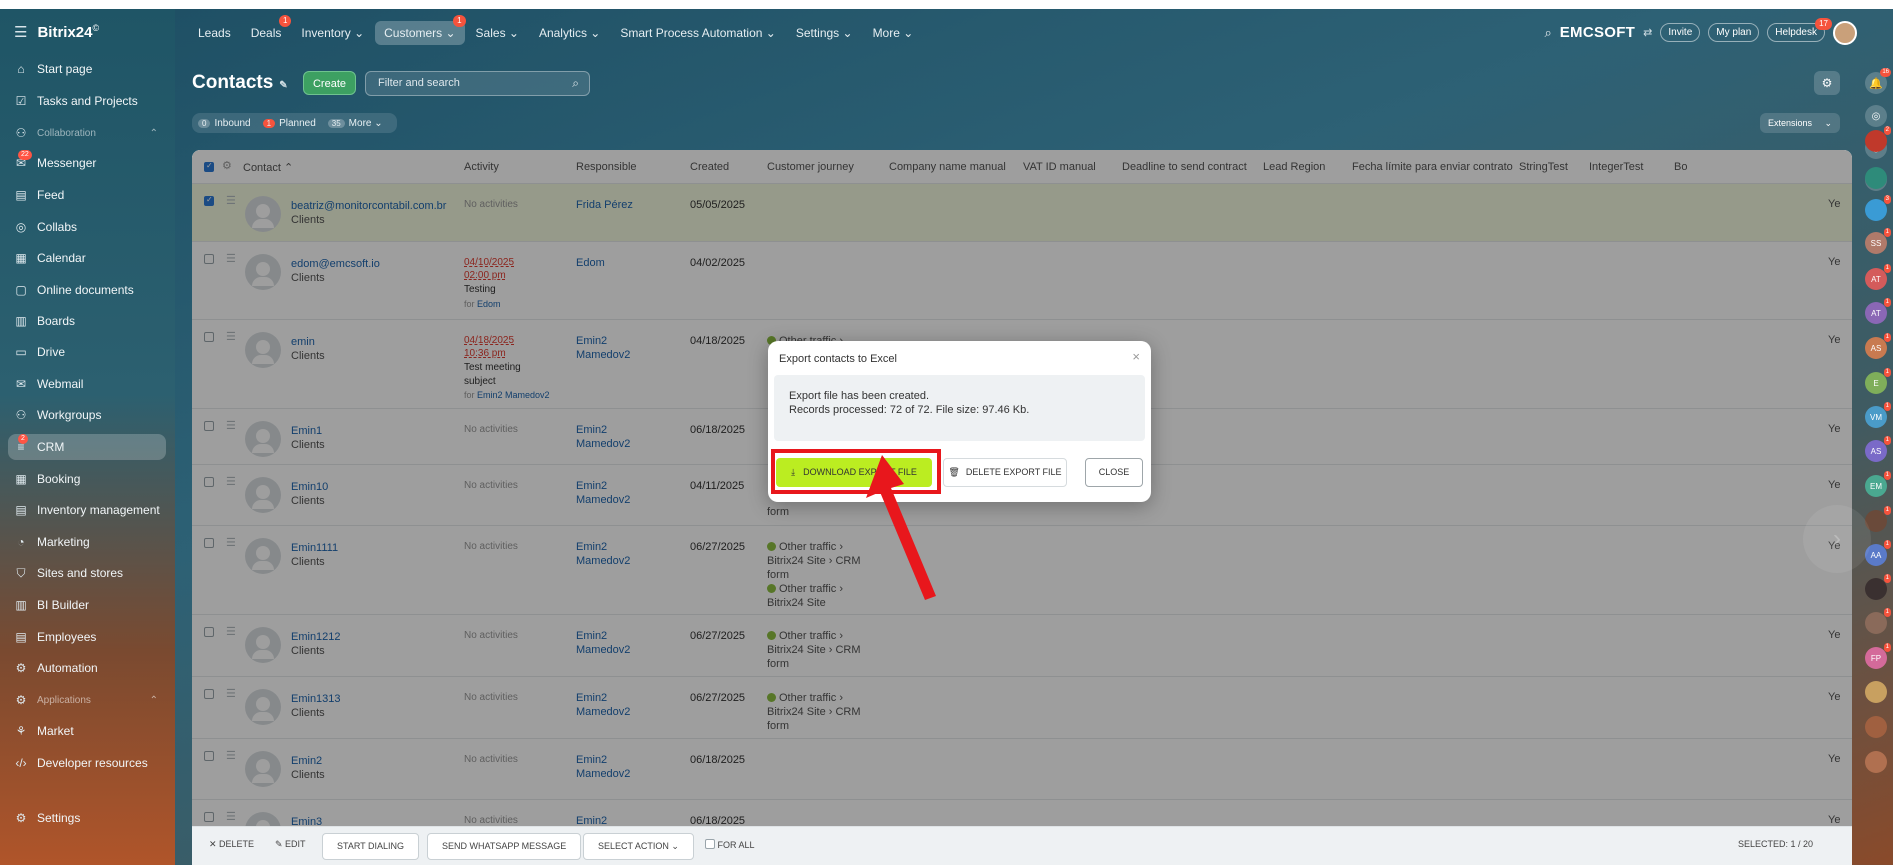 The width and height of the screenshot is (1893, 865). Describe the element at coordinates (371, 846) in the screenshot. I see `start-dialing-button: START DIALING` at that location.